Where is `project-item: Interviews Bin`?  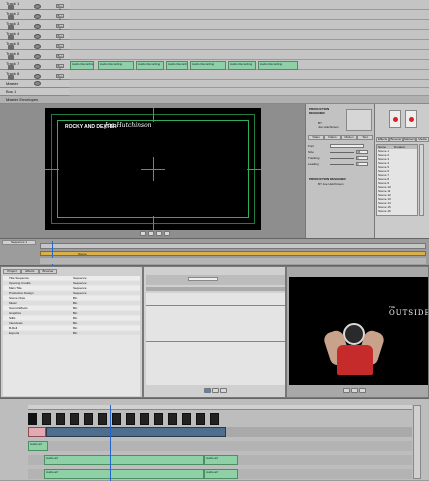
project-item: Interviews Bin is located at coordinates (71, 323).